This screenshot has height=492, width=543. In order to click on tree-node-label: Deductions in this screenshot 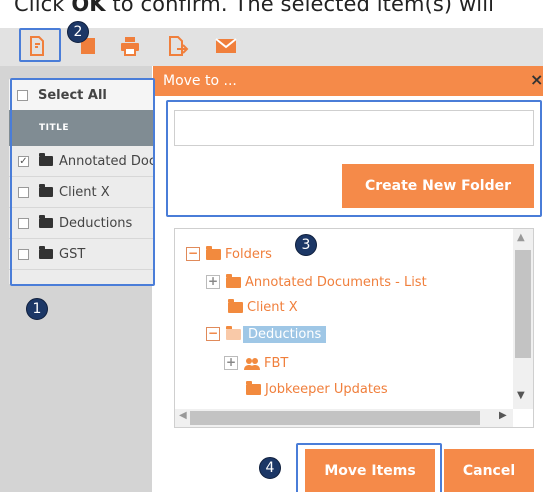, I will do `click(285, 334)`.